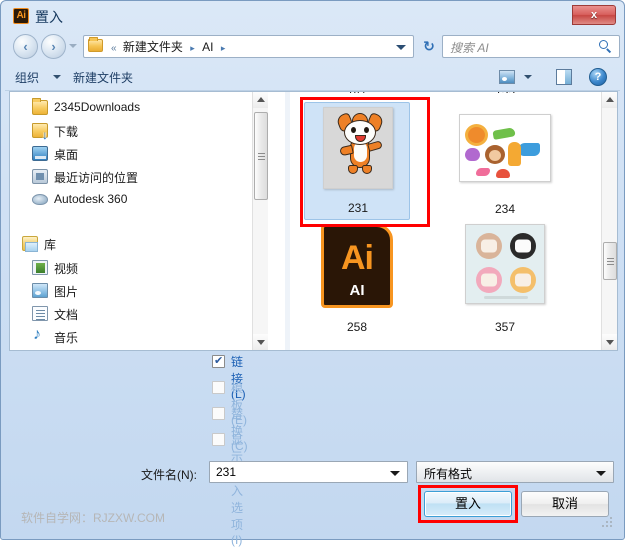 The image size is (625, 547). Describe the element at coordinates (357, 258) in the screenshot. I see `ai-icon-label: Ai` at that location.